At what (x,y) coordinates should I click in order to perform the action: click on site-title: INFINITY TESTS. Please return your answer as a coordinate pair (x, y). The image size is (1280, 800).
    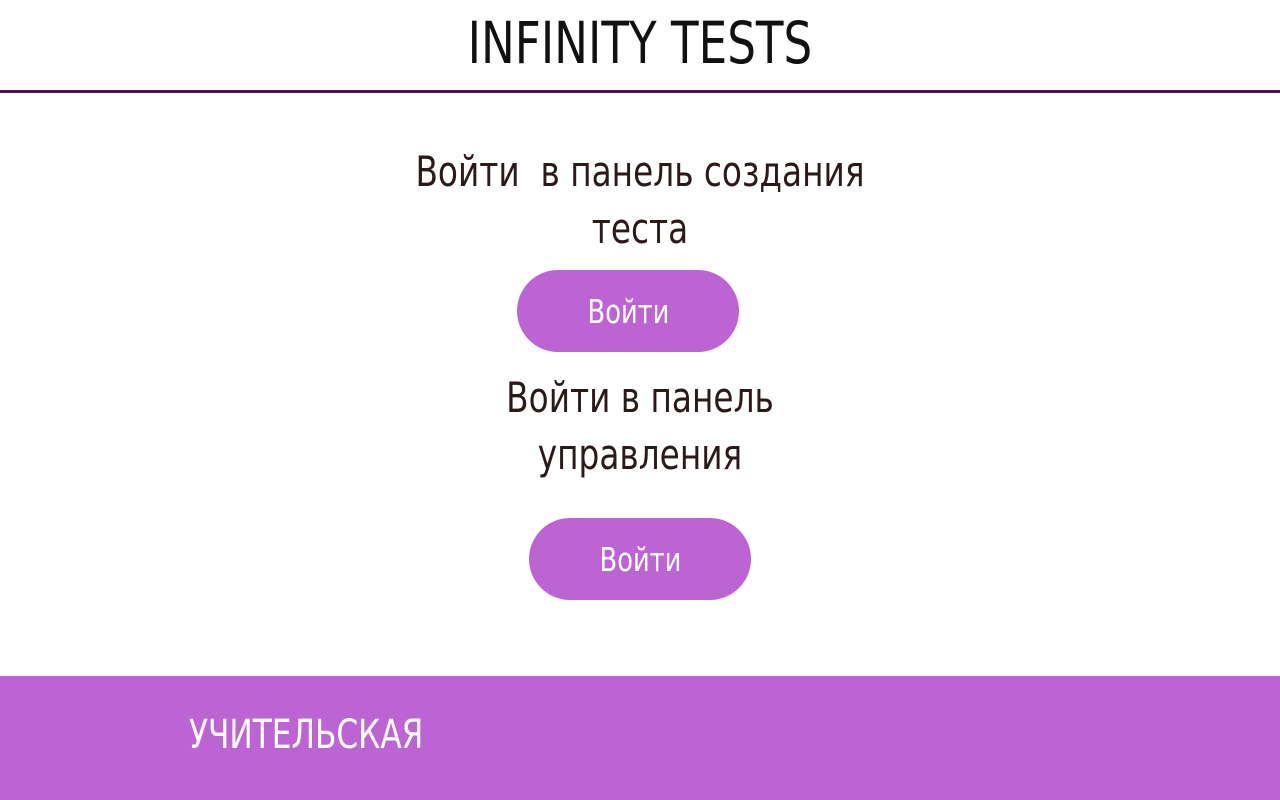
    Looking at the image, I should click on (640, 43).